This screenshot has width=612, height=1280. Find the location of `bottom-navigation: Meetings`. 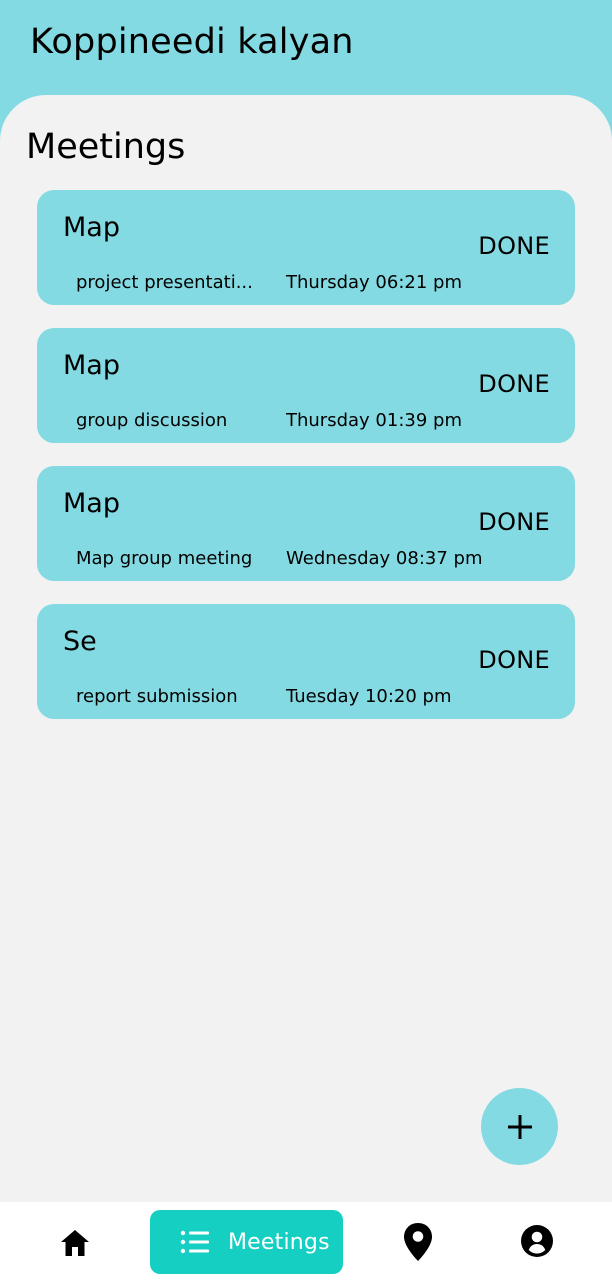

bottom-navigation: Meetings is located at coordinates (306, 1241).